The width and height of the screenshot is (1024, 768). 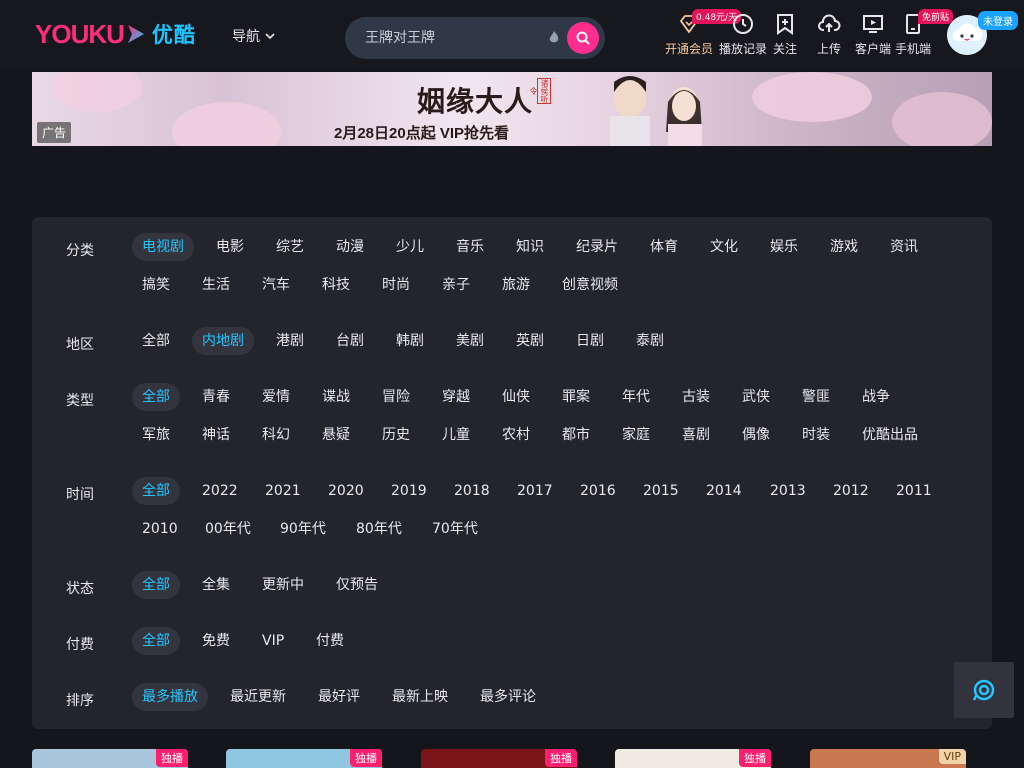 I want to click on filter-option: 2013, so click(x=788, y=491).